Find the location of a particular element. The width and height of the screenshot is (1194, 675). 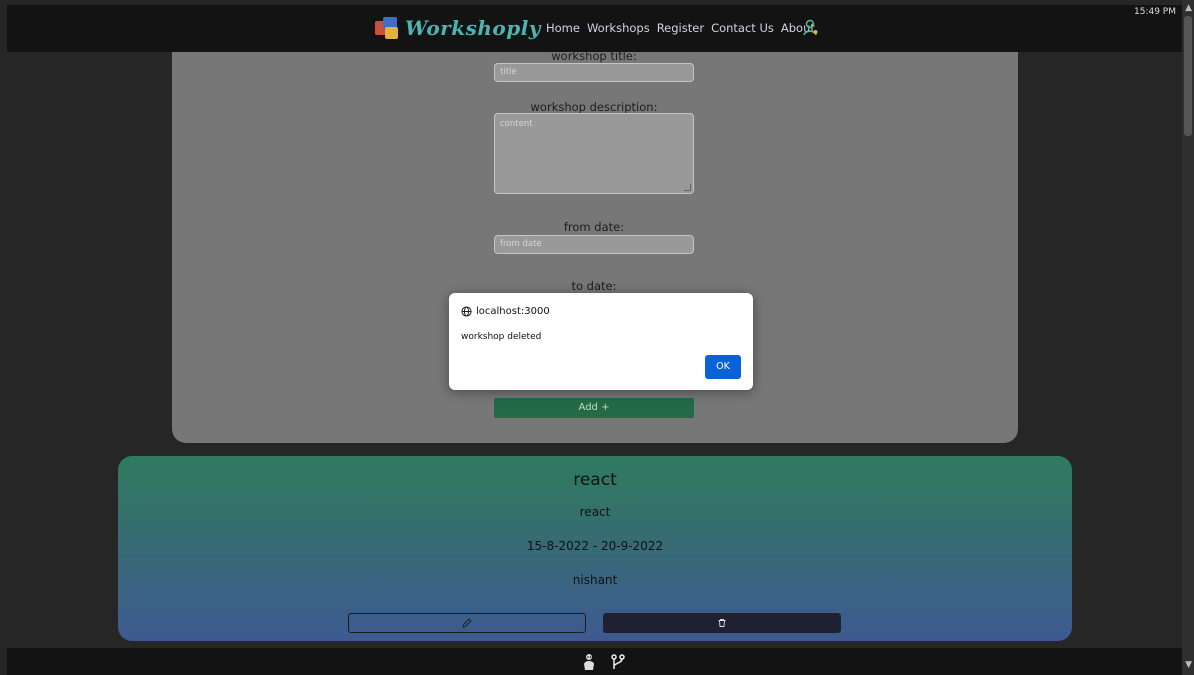

from-date-input: from date is located at coordinates (594, 244).